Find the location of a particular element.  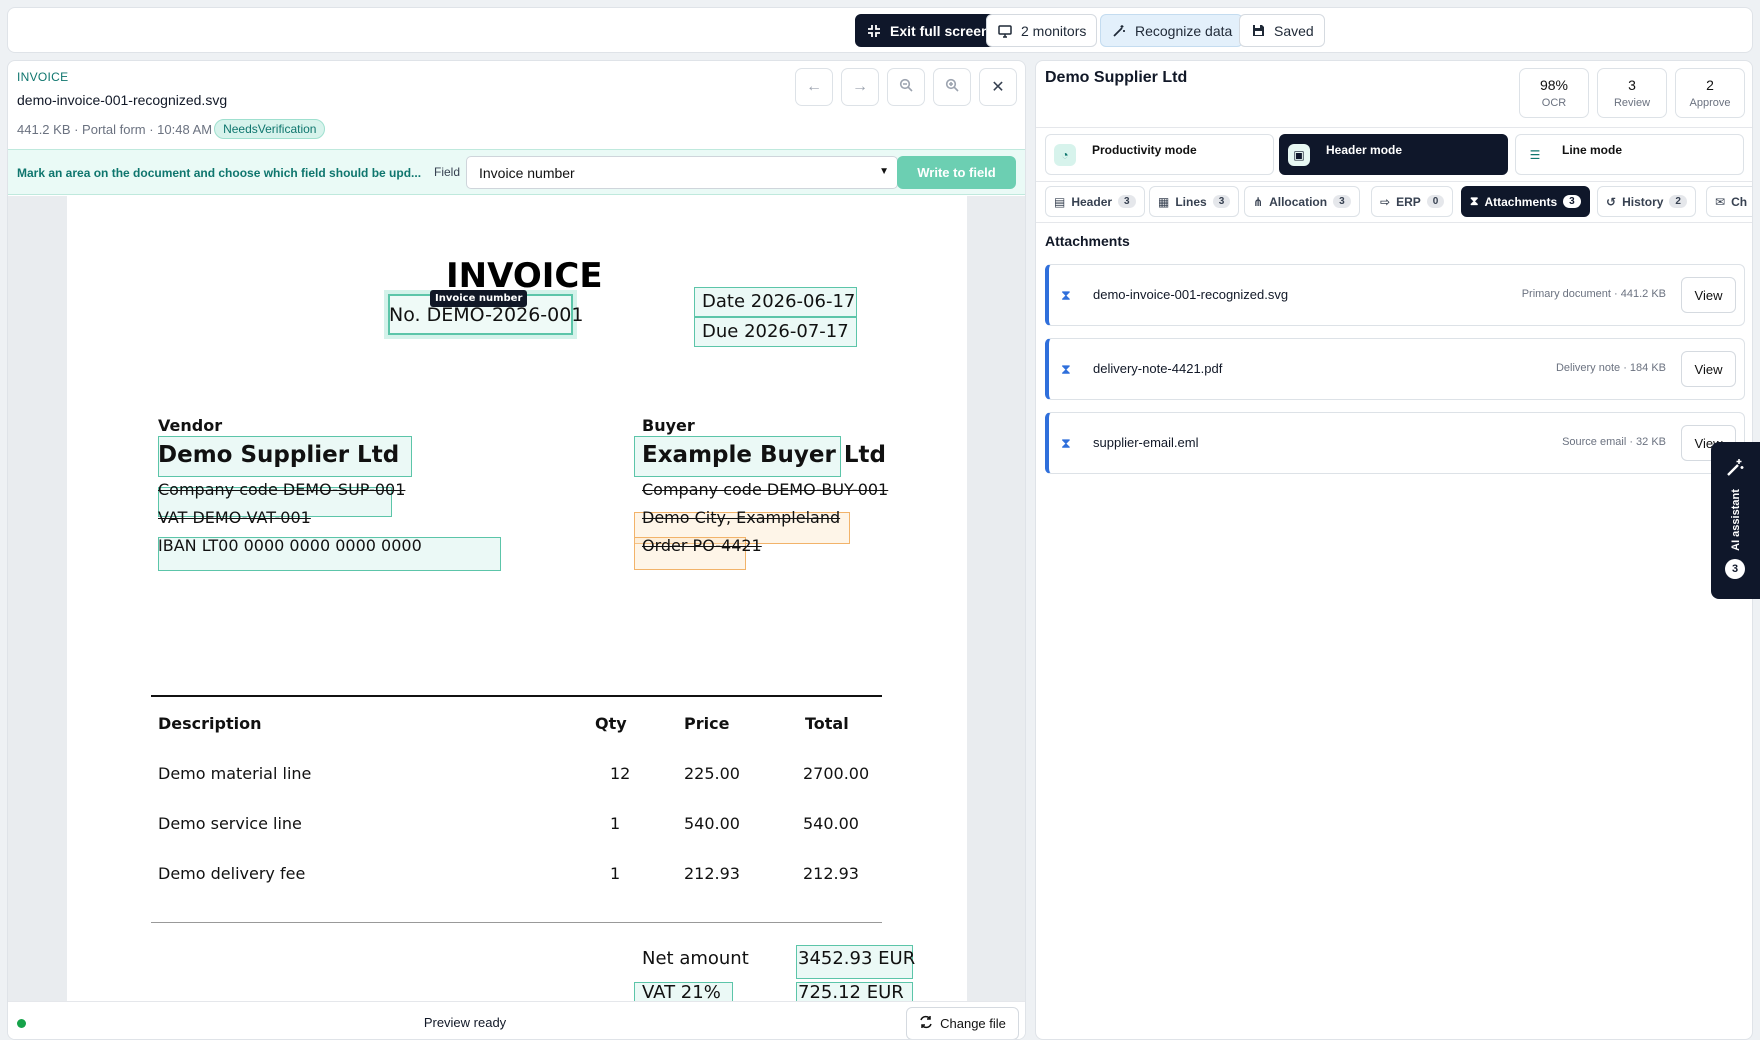

supplier-name: Demo Supplier Ltd is located at coordinates (1116, 77).